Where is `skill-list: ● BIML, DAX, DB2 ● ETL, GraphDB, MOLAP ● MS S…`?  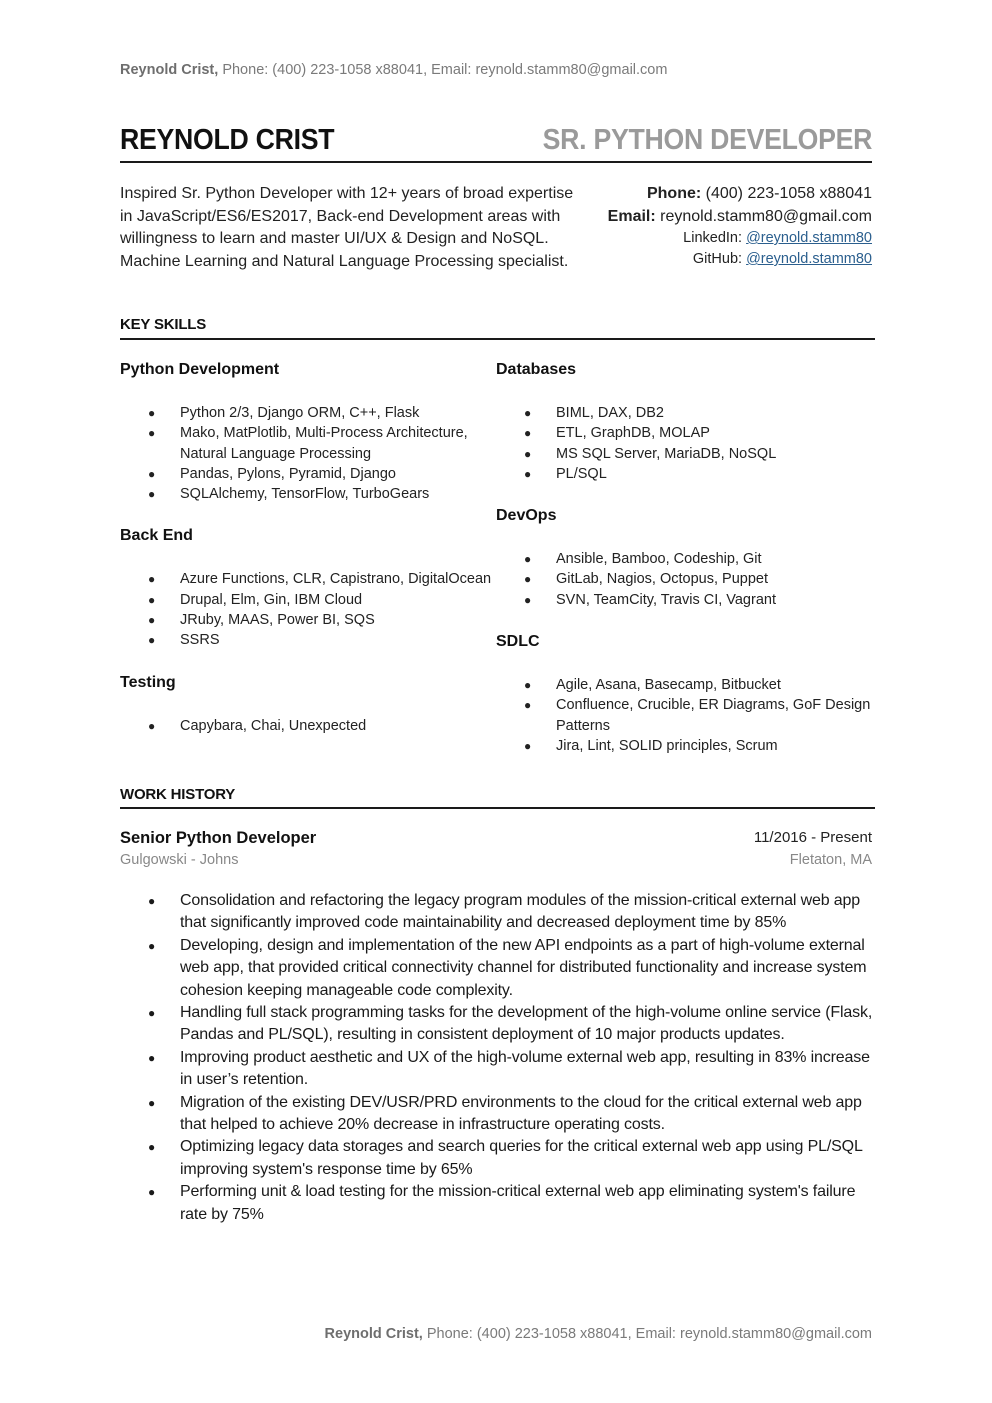
skill-list: ● BIML, DAX, DB2 ● ETL, GraphDB, MOLAP ● MS S… is located at coordinates (686, 443).